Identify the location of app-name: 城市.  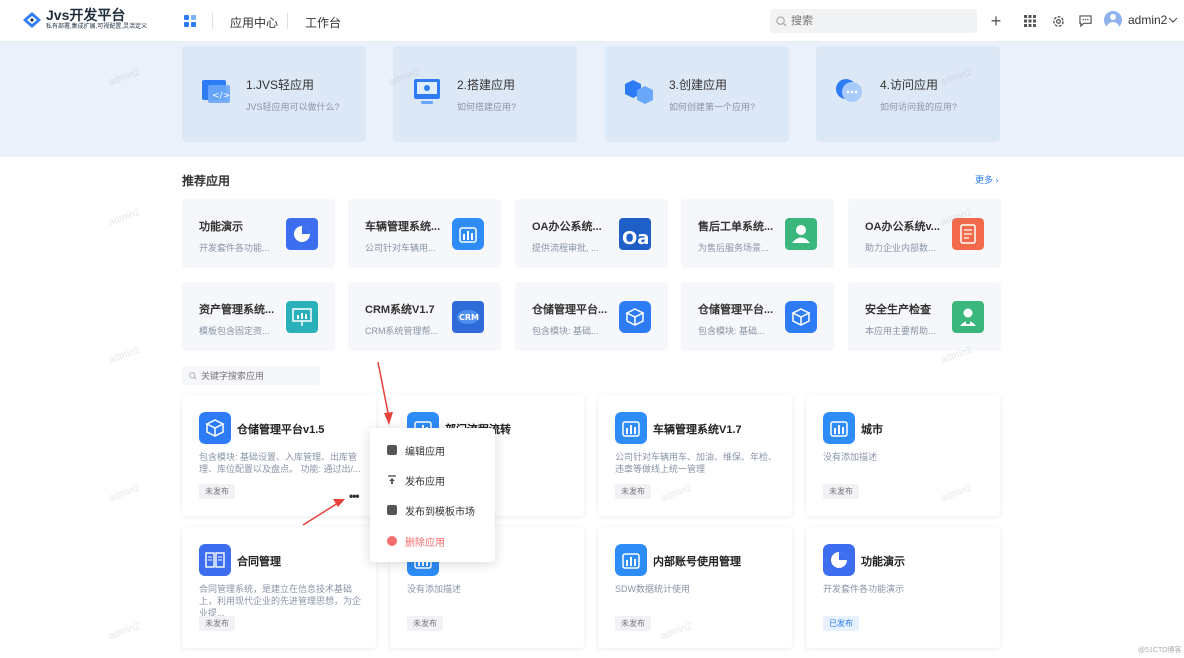
(872, 430).